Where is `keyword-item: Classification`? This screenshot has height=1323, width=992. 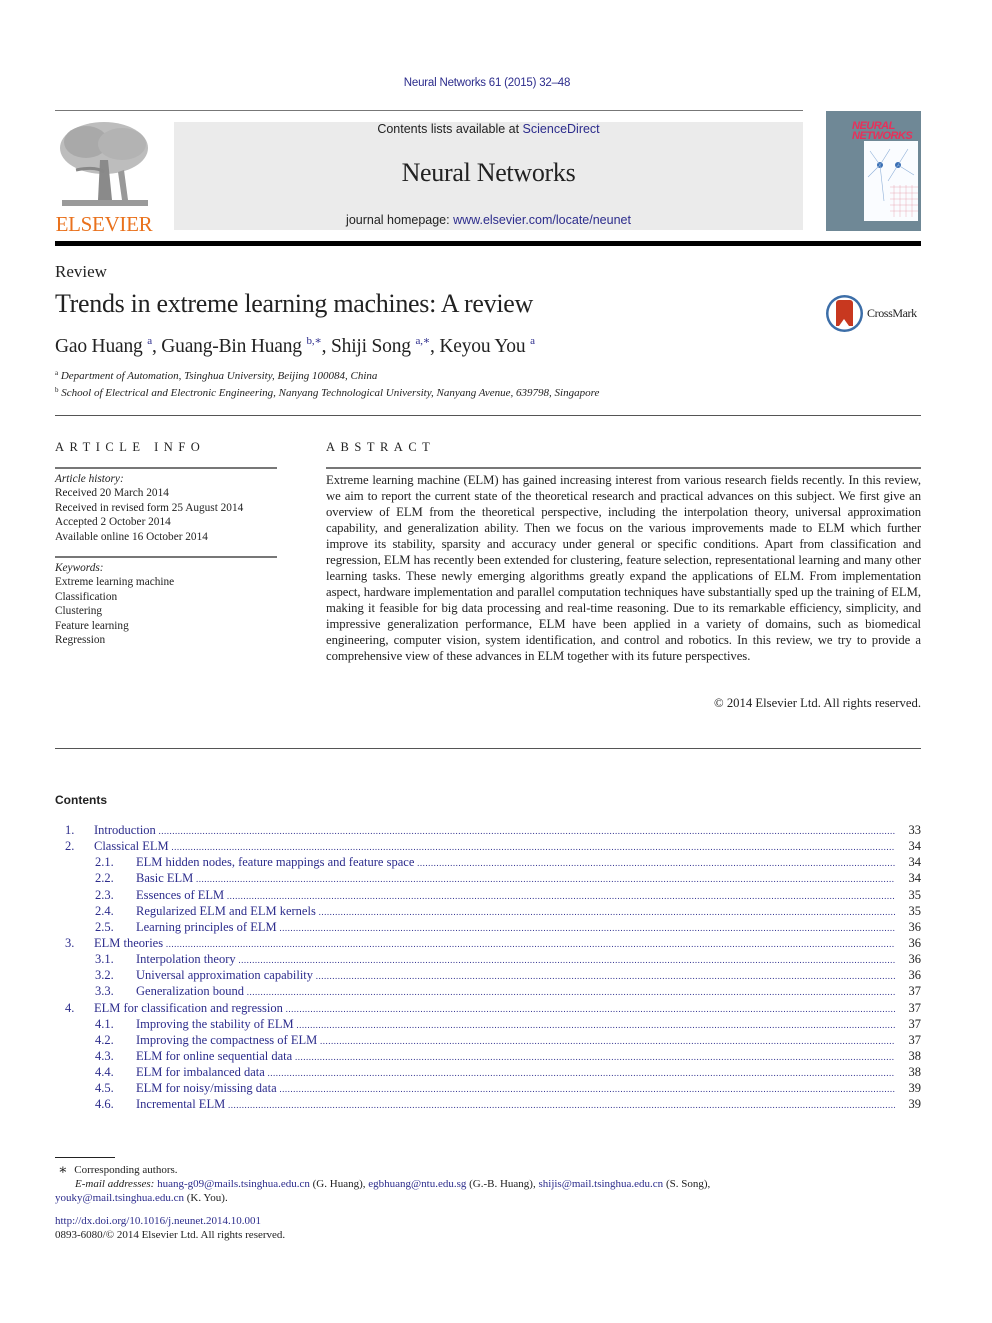 keyword-item: Classification is located at coordinates (86, 596).